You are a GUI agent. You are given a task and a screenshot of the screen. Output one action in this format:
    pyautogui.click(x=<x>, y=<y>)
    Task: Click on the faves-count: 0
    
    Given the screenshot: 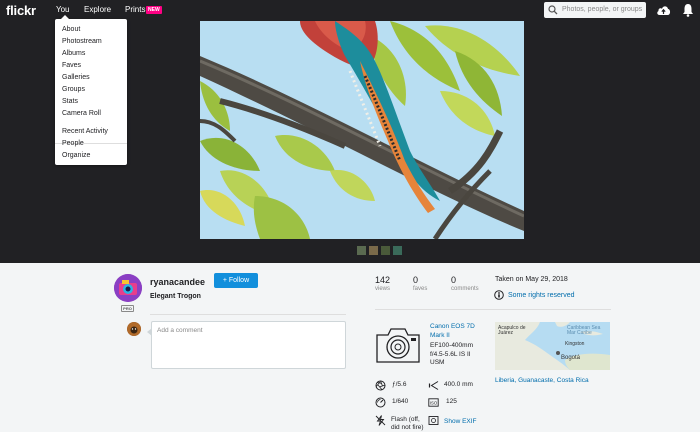 What is the action you would take?
    pyautogui.click(x=415, y=280)
    